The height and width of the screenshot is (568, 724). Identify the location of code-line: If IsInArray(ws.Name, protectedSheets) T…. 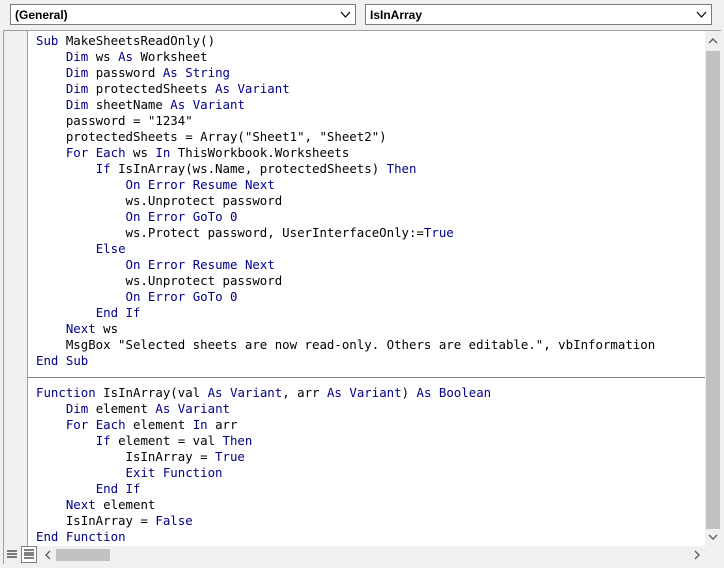
(226, 169).